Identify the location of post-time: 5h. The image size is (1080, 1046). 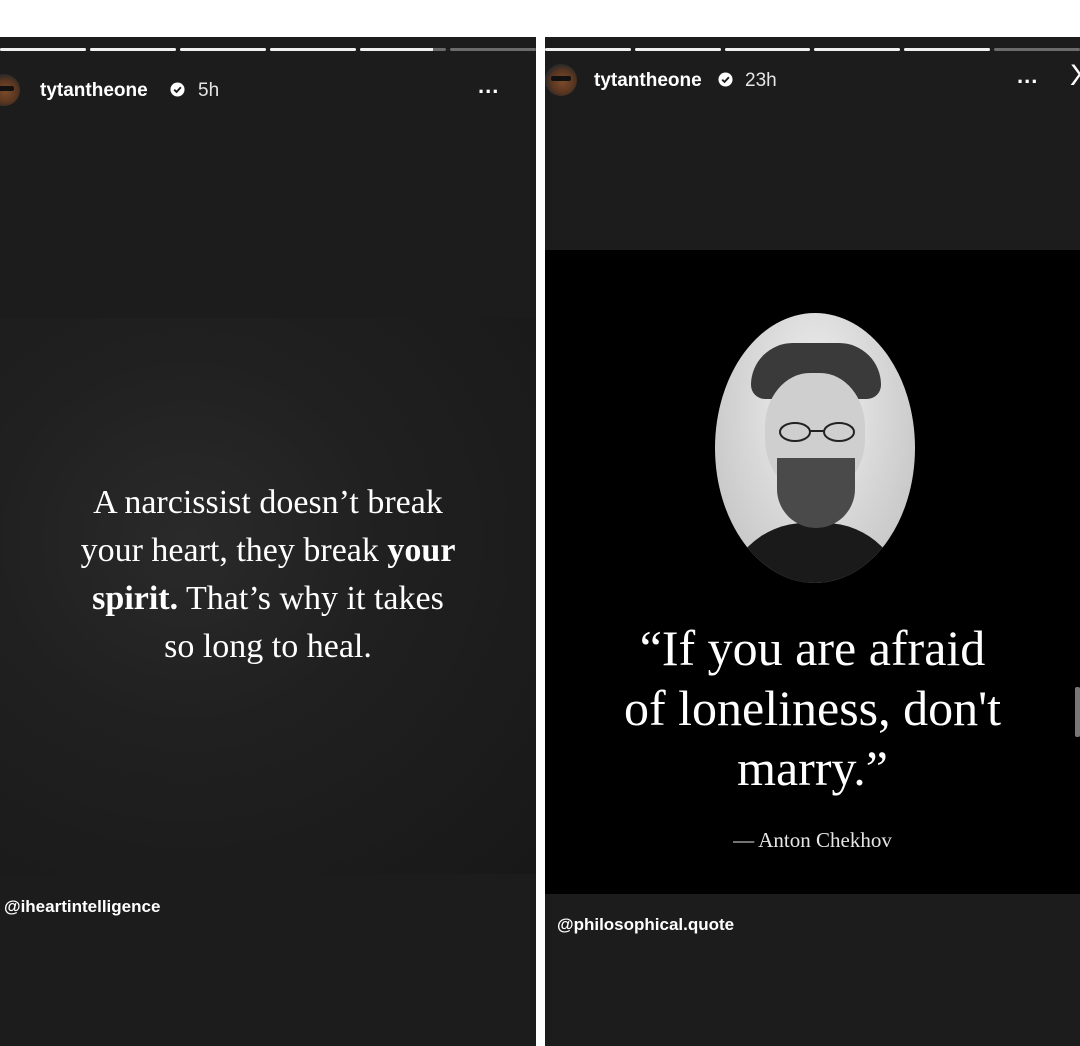
(209, 90).